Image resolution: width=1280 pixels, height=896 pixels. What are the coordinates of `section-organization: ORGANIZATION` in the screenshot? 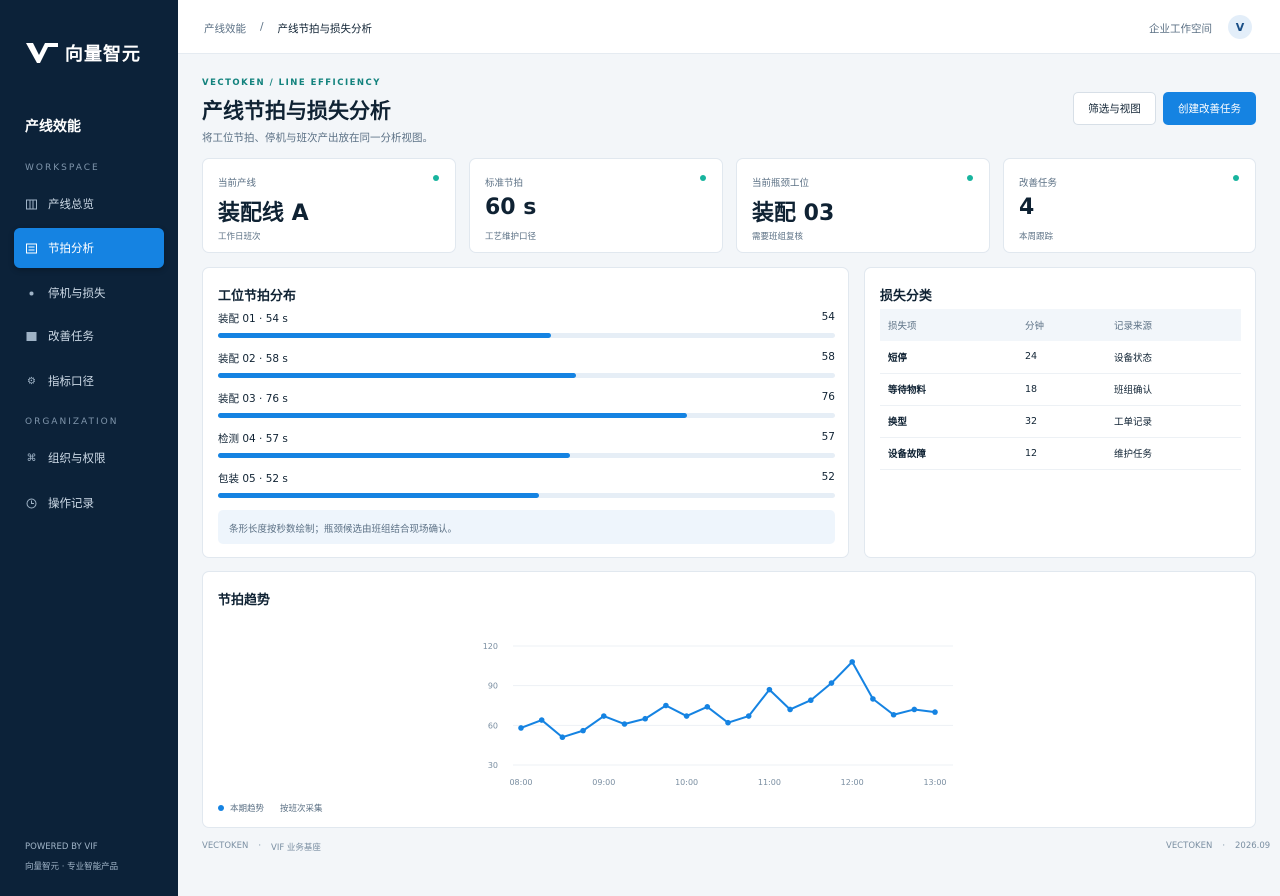 It's located at (72, 422).